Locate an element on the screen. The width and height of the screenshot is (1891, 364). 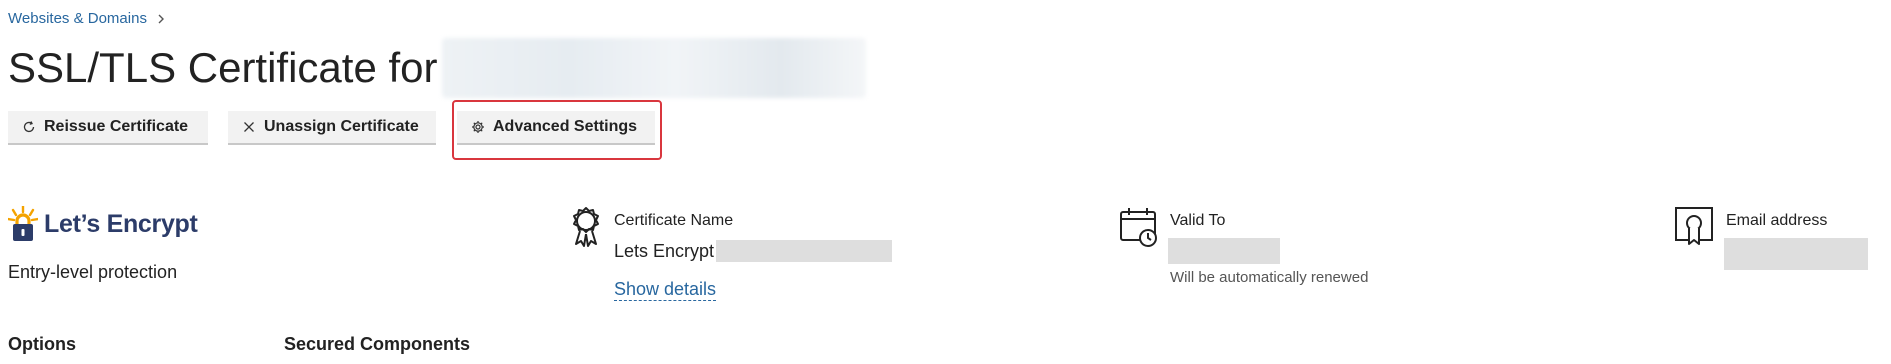
options-heading: Options is located at coordinates (42, 344).